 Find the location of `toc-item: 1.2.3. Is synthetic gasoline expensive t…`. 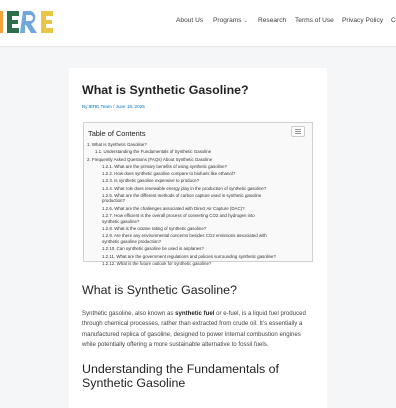

toc-item: 1.2.3. Is synthetic gasoline expensive t… is located at coordinates (181, 180).